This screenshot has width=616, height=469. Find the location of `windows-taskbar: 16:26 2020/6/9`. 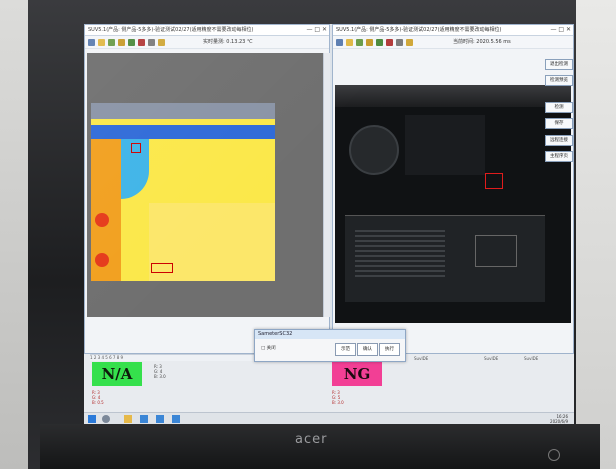

windows-taskbar: 16:26 2020/6/9 is located at coordinates (329, 418).